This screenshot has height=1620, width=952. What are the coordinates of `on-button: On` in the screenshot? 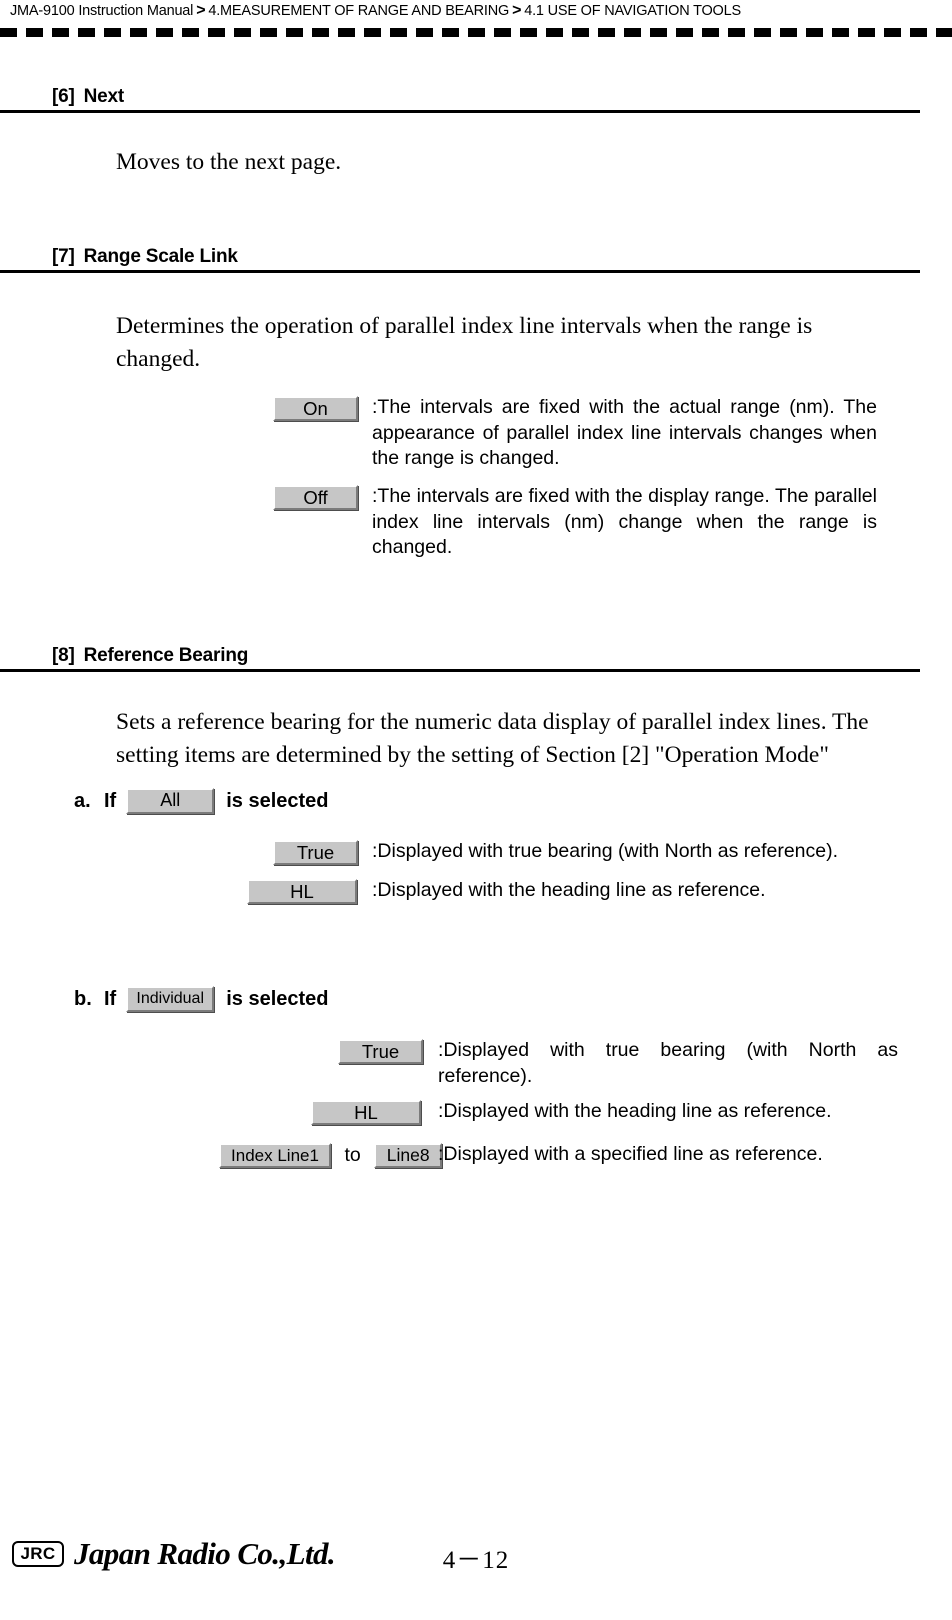 It's located at (315, 408).